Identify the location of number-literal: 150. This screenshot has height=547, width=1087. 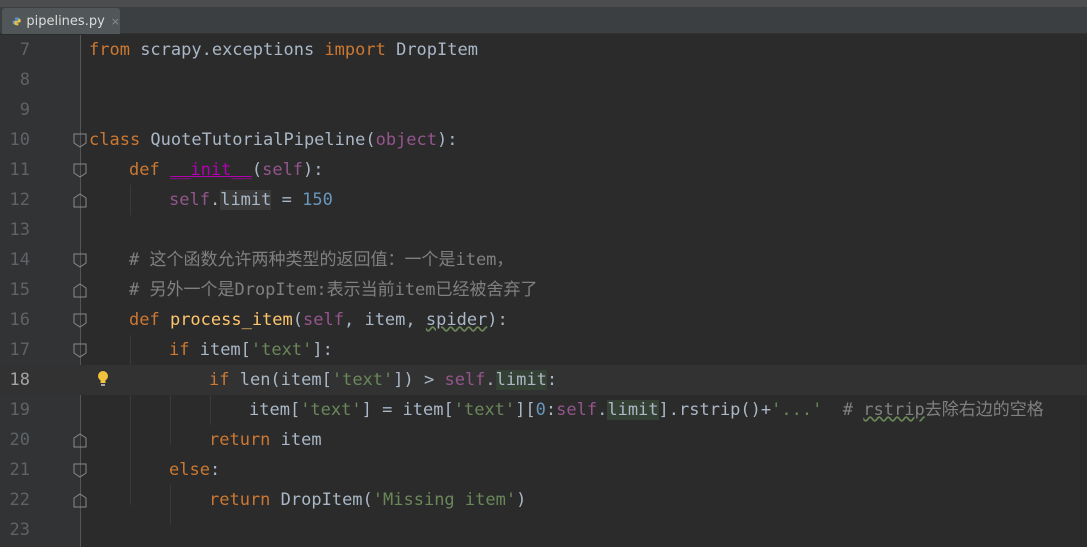
(317, 200).